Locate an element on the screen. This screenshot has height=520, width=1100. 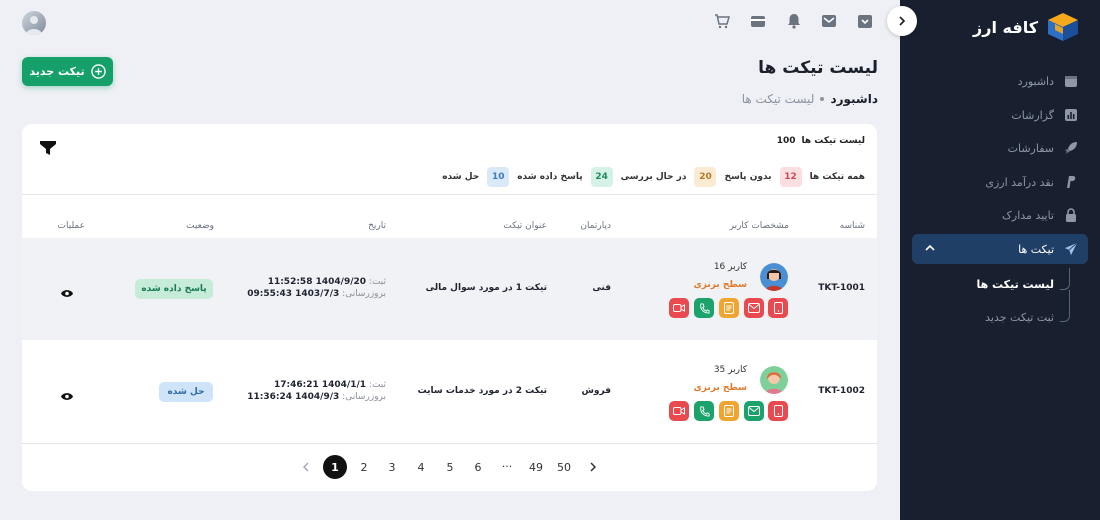
sidebar-subitem-new-ticket: ثبت تیکت جدید is located at coordinates (1019, 317).